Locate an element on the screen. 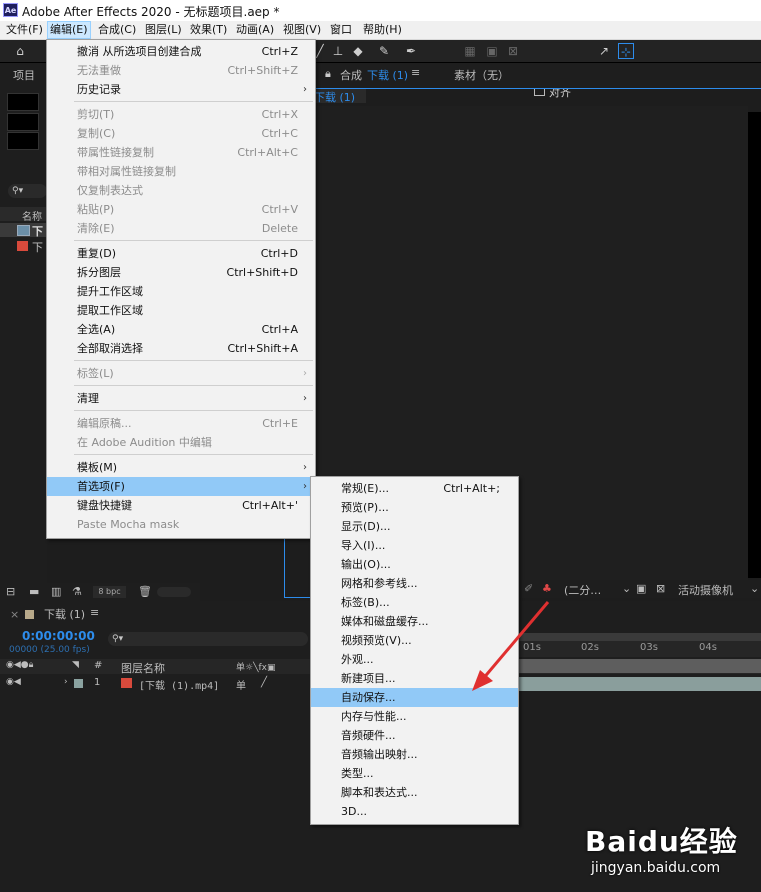 The width and height of the screenshot is (761, 892). name-column-header: 名称 is located at coordinates (32, 215).